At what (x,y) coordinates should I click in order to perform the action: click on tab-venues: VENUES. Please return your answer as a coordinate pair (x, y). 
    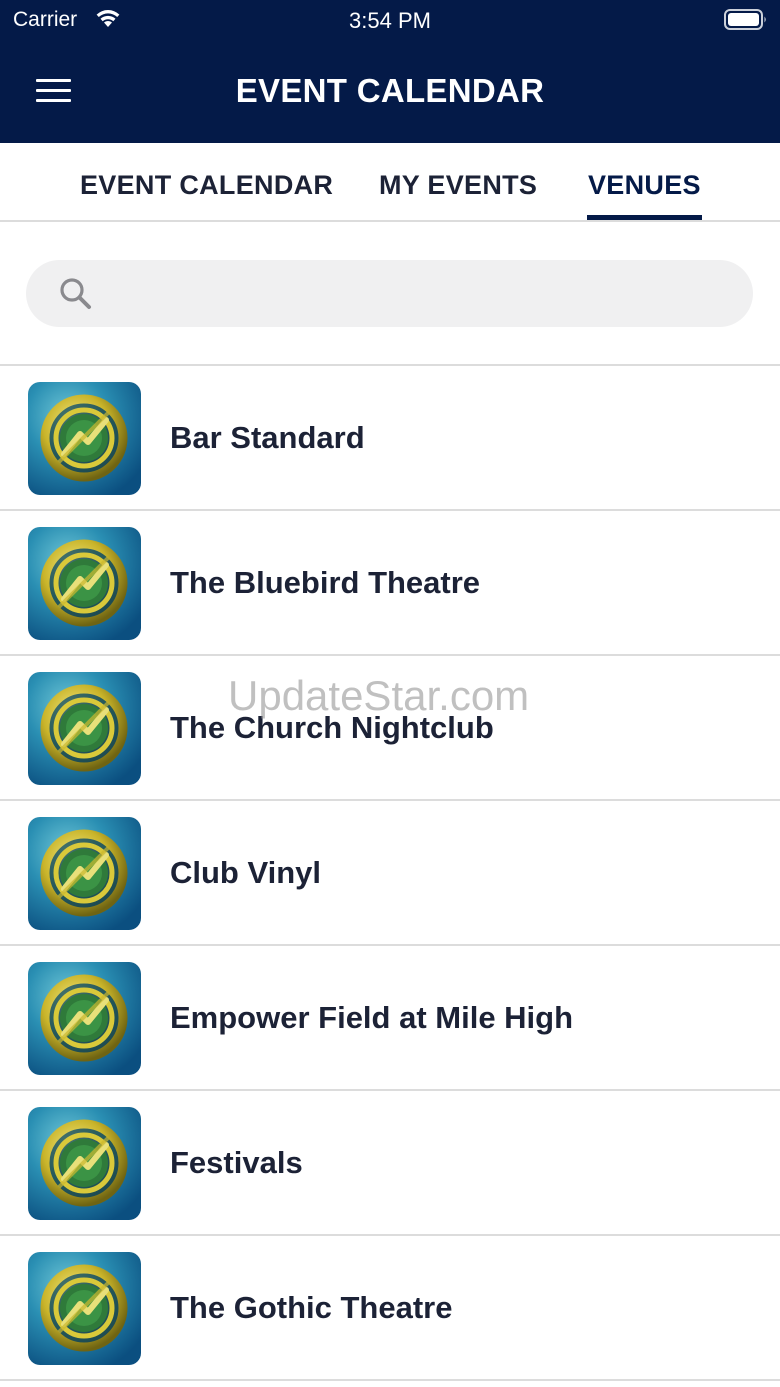
    Looking at the image, I should click on (644, 185).